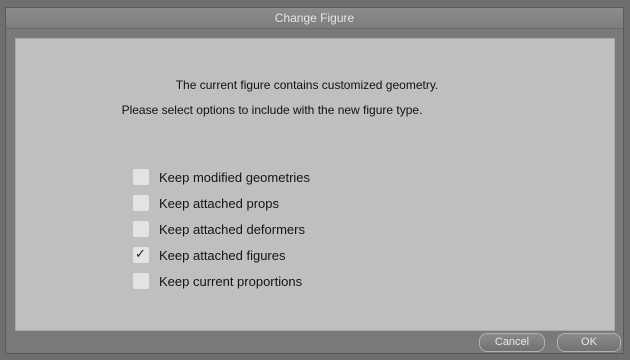  I want to click on option-label: Keep attached deformers, so click(232, 229).